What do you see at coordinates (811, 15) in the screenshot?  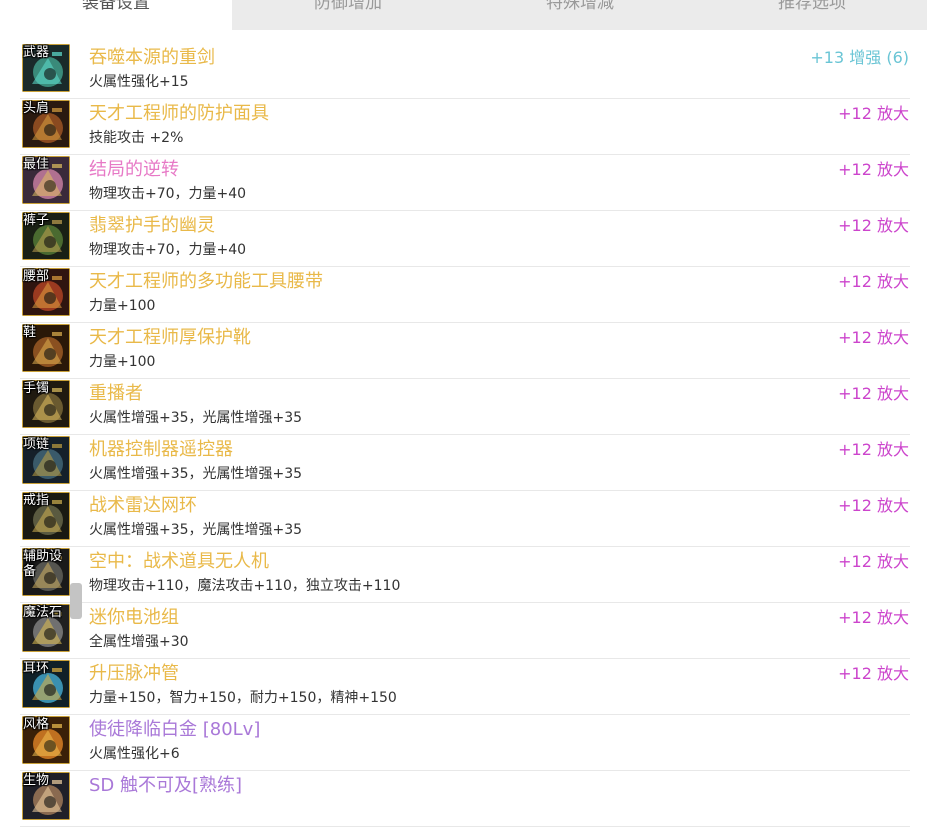 I see `tab-recommended-options: 推荐选项` at bounding box center [811, 15].